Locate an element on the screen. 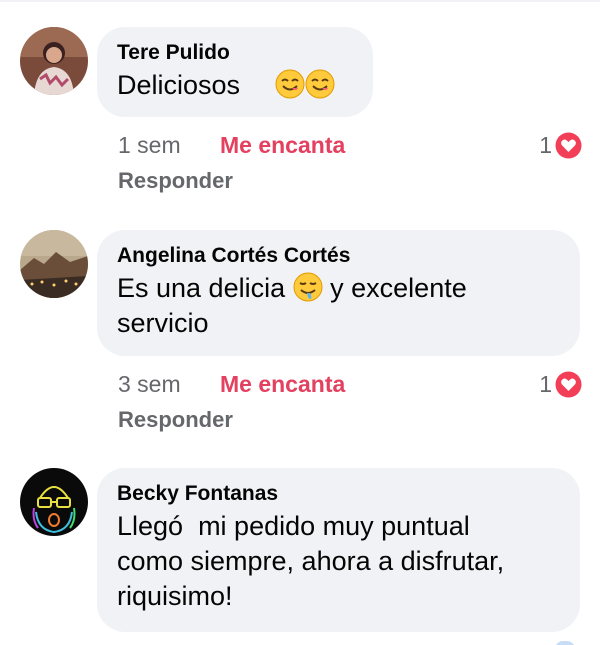 The height and width of the screenshot is (645, 600). comment-timestamp: 1 sem is located at coordinates (149, 145).